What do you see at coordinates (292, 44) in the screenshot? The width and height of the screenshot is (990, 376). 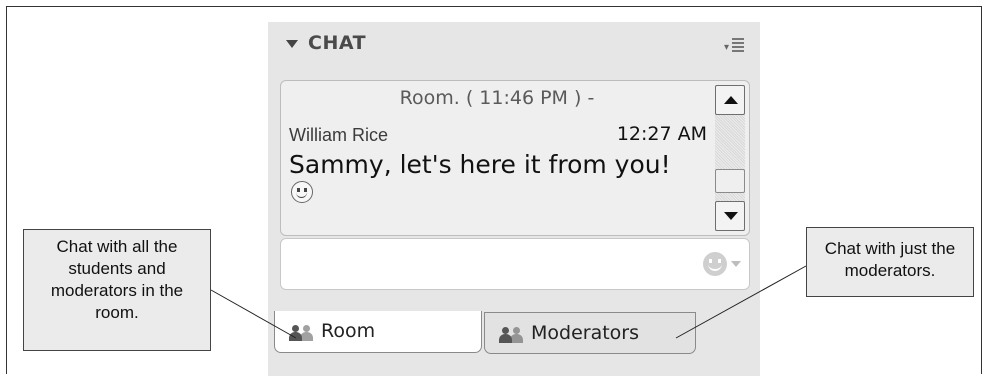 I see `collapse-triangle-icon` at bounding box center [292, 44].